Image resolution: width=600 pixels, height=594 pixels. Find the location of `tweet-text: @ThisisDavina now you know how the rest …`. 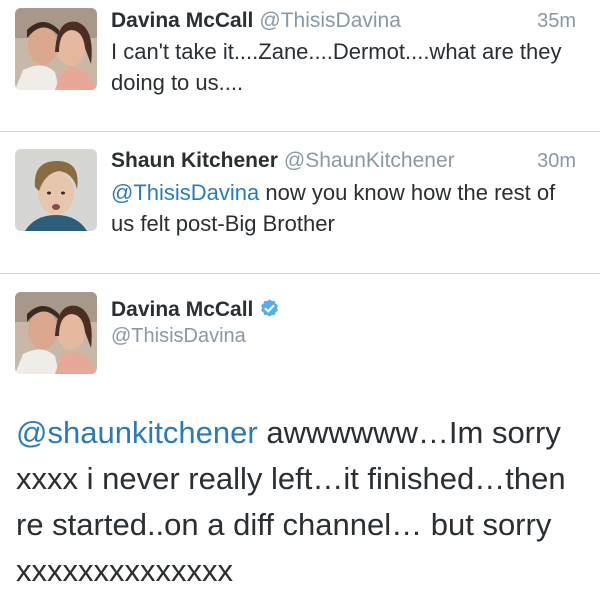

tweet-text: @ThisisDavina now you know how the rest … is located at coordinates (346, 208).